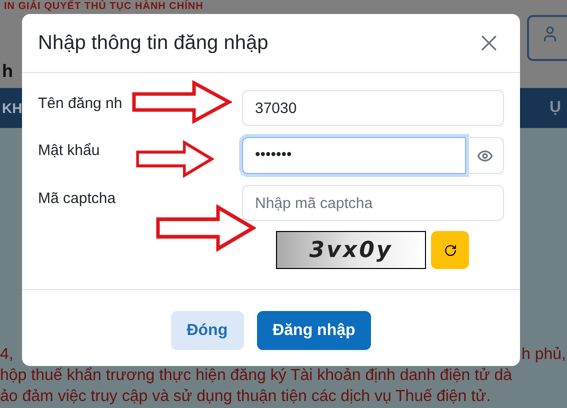  What do you see at coordinates (354, 155) in the screenshot?
I see `password-field: •••••••` at bounding box center [354, 155].